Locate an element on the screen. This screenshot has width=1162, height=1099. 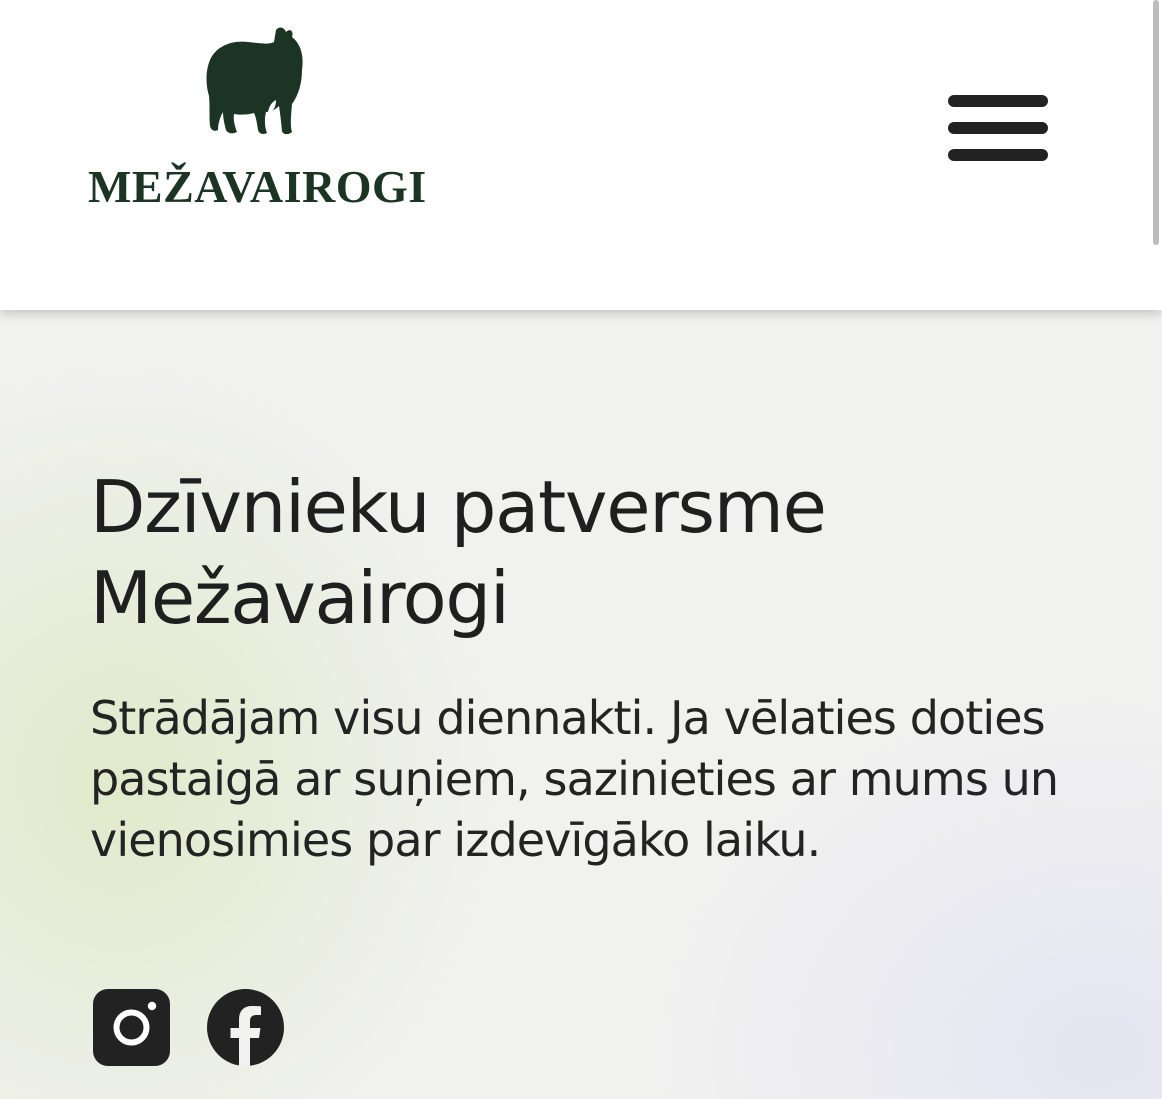
menu-bar-bottom is located at coordinates (998, 155).